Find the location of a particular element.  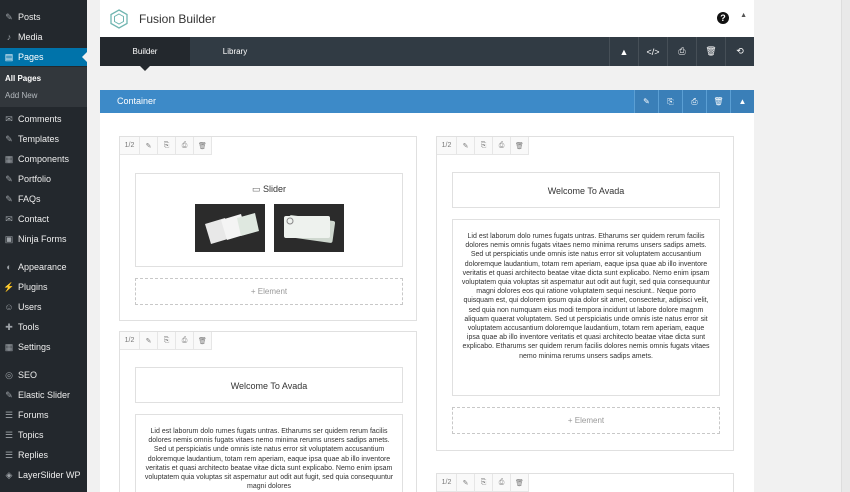

sidebar-item-settings: ▦ Settings is located at coordinates (43, 347).